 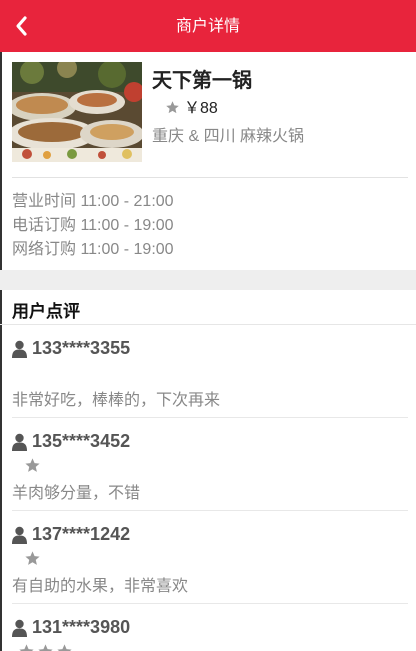 What do you see at coordinates (208, 280) in the screenshot?
I see `section-gap` at bounding box center [208, 280].